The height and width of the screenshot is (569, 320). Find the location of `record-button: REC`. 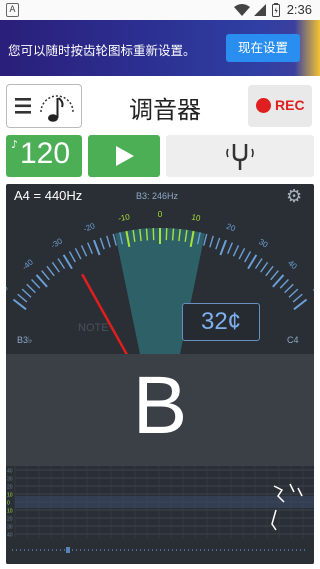

record-button: REC is located at coordinates (280, 106).